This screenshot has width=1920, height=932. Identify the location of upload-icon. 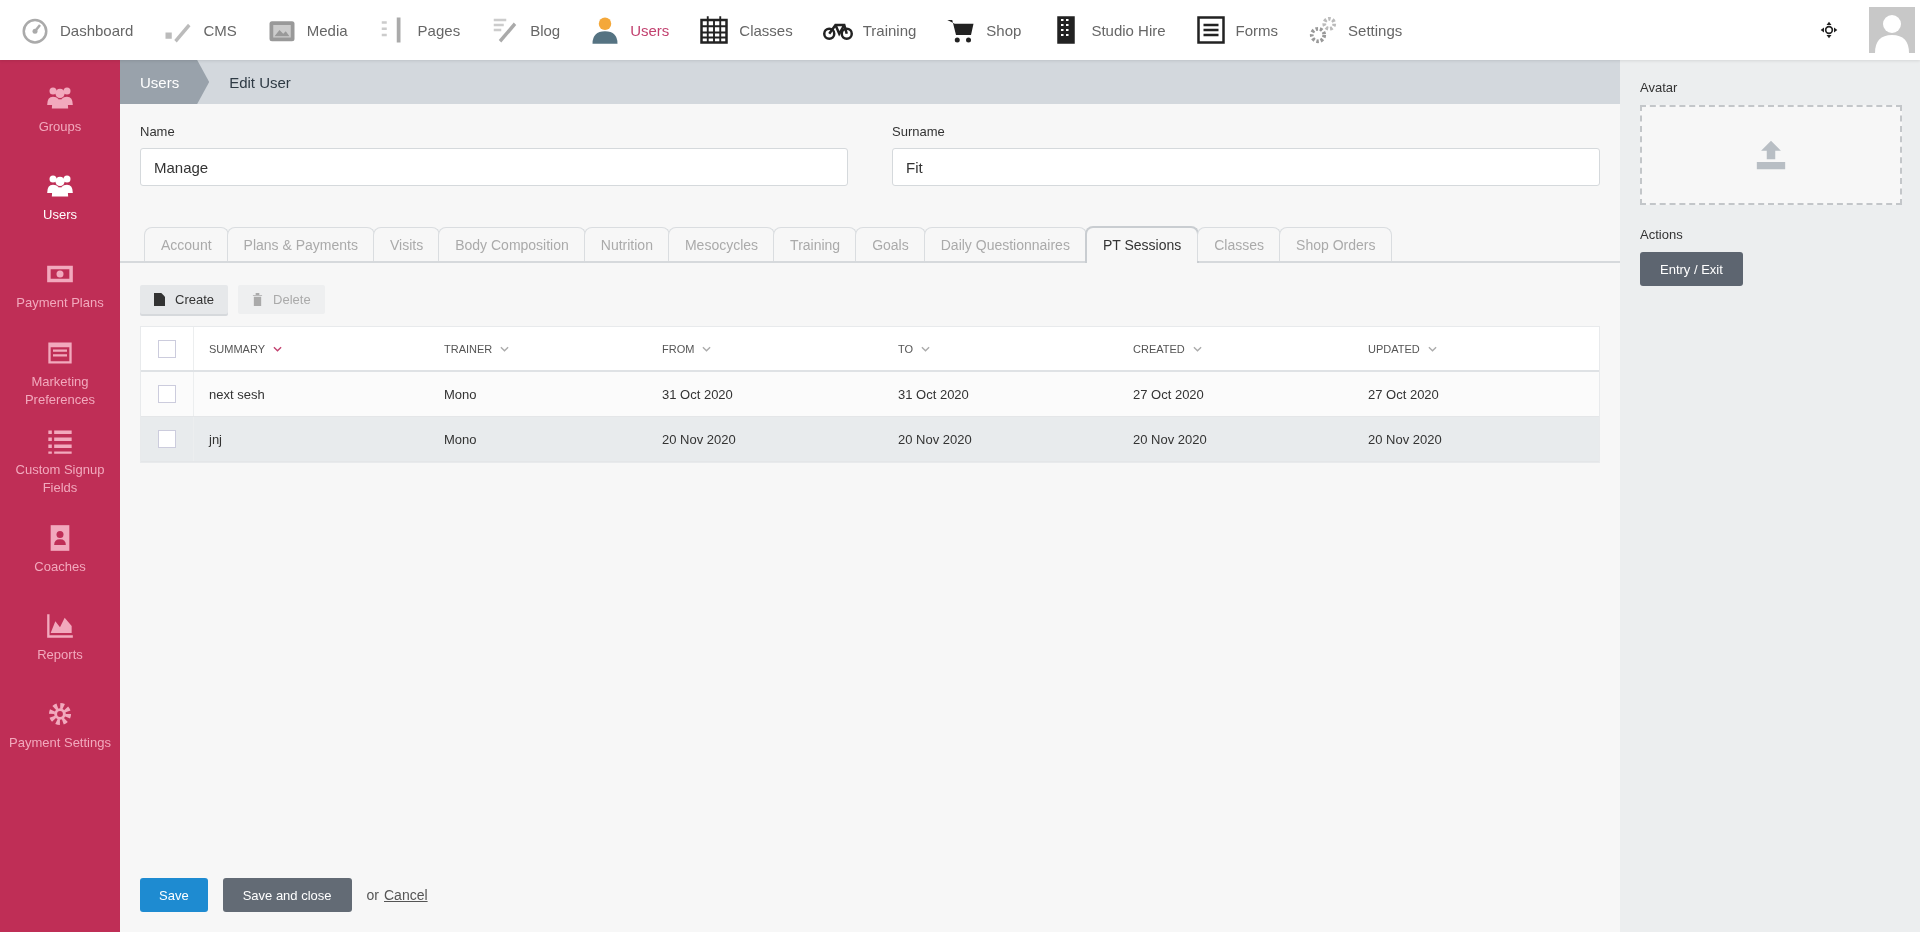
(1771, 155).